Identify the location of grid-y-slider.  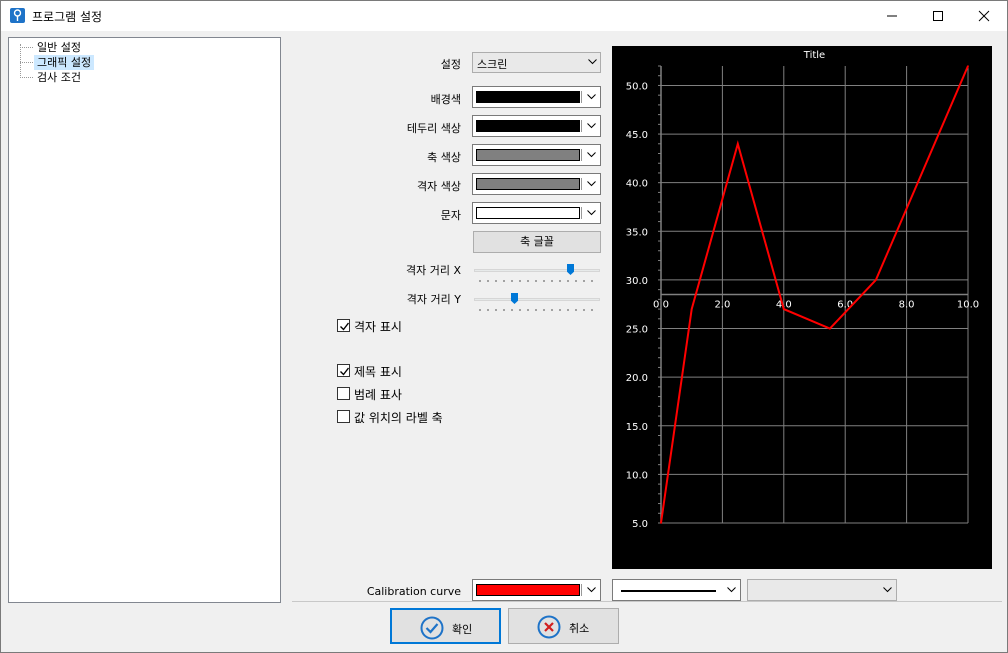
(537, 302).